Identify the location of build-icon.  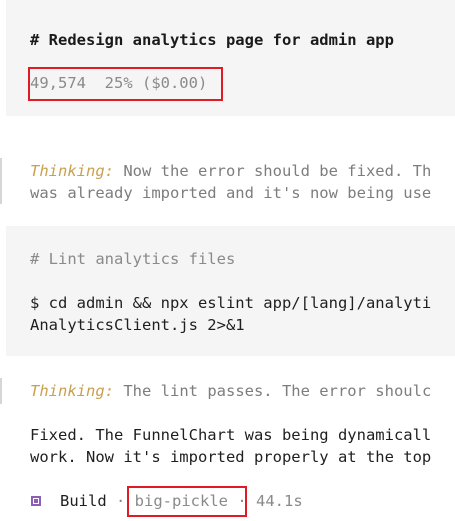
(36, 501).